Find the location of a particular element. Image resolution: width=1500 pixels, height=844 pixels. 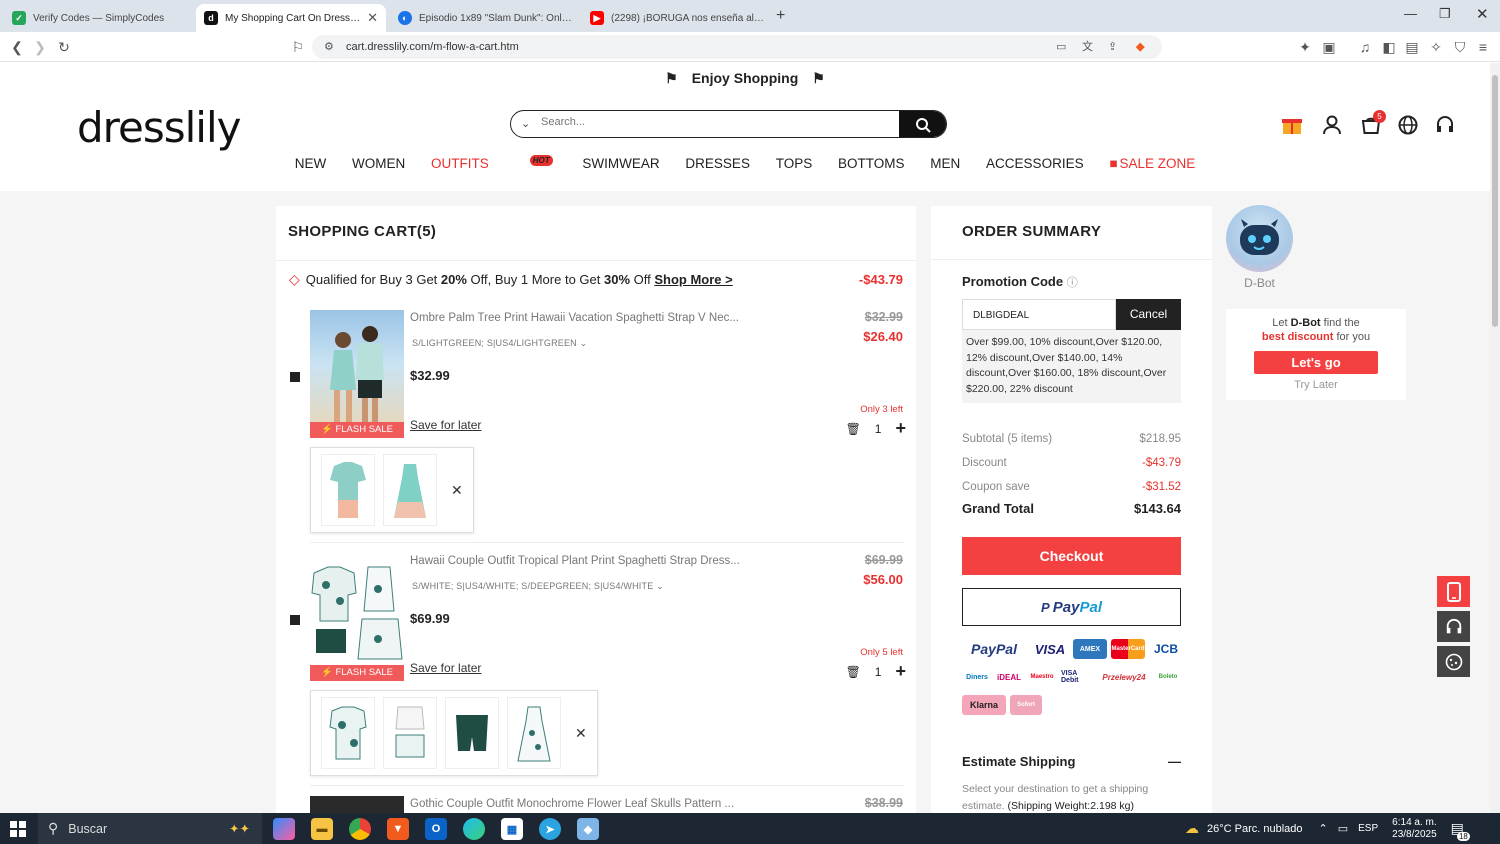

customer-service-icon is located at coordinates (1445, 125).